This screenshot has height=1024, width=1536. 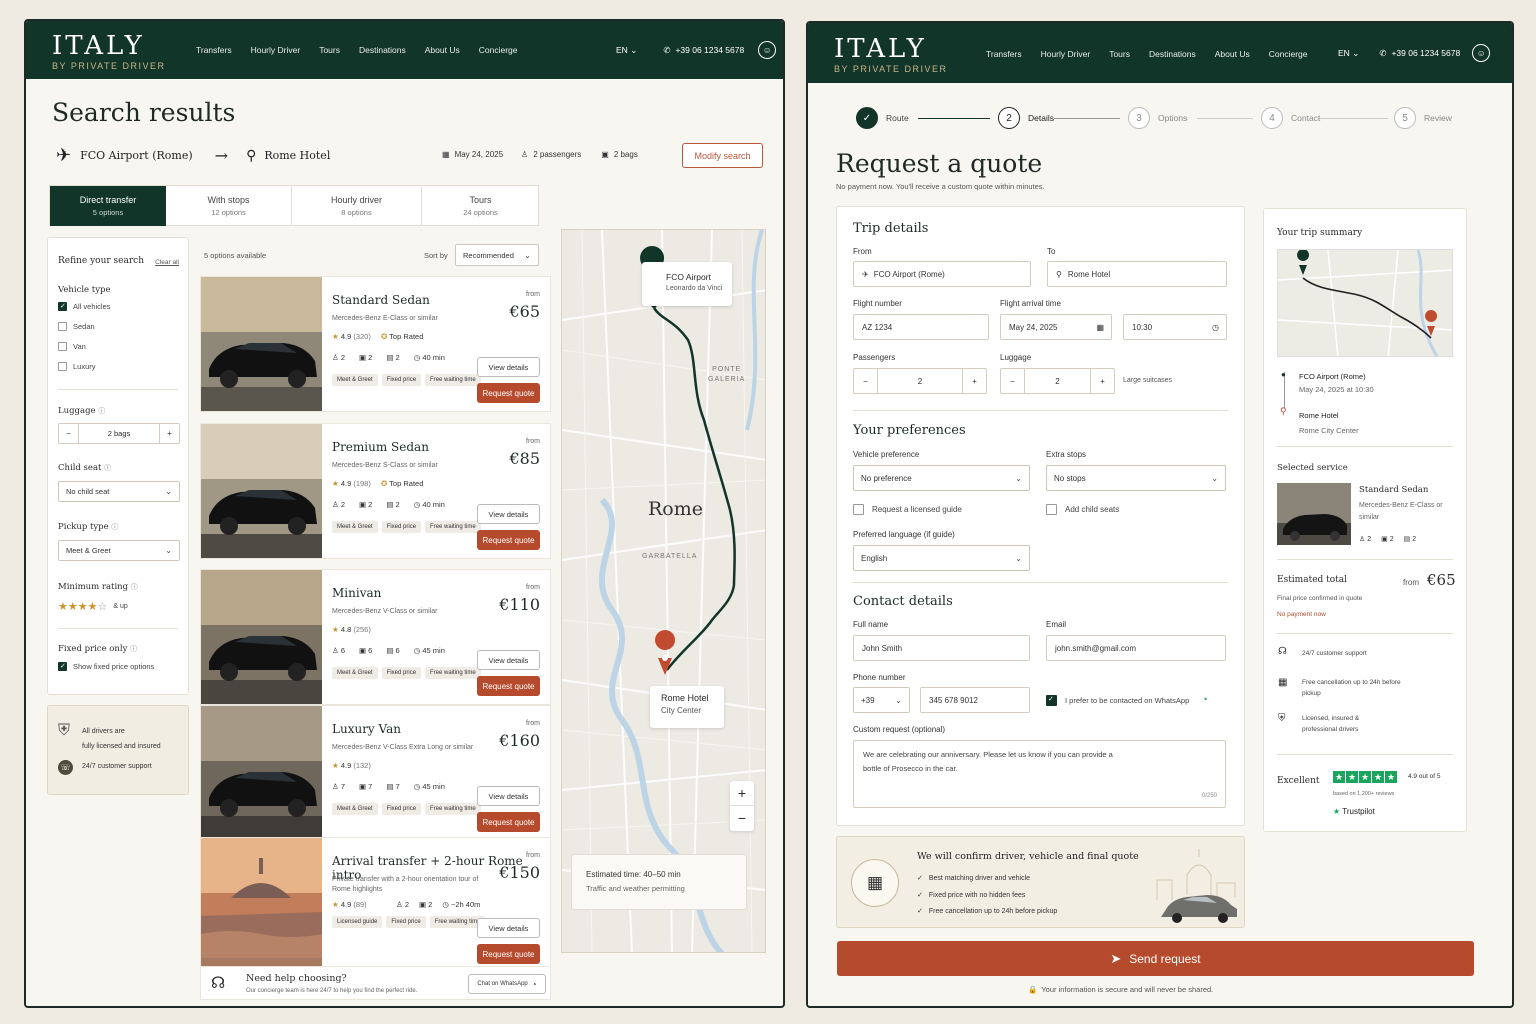 I want to click on zoom-controls: + −, so click(x=742, y=806).